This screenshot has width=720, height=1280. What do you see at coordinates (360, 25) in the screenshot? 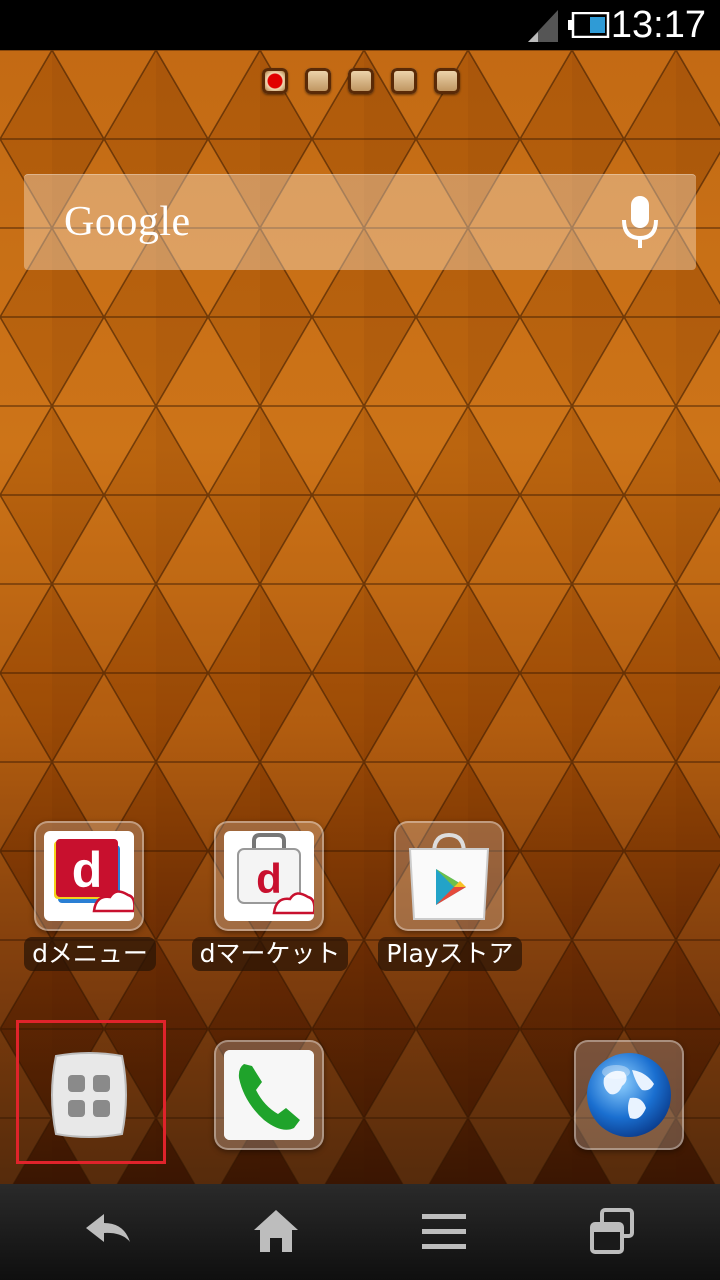
I see `status-bar: 13:17` at bounding box center [360, 25].